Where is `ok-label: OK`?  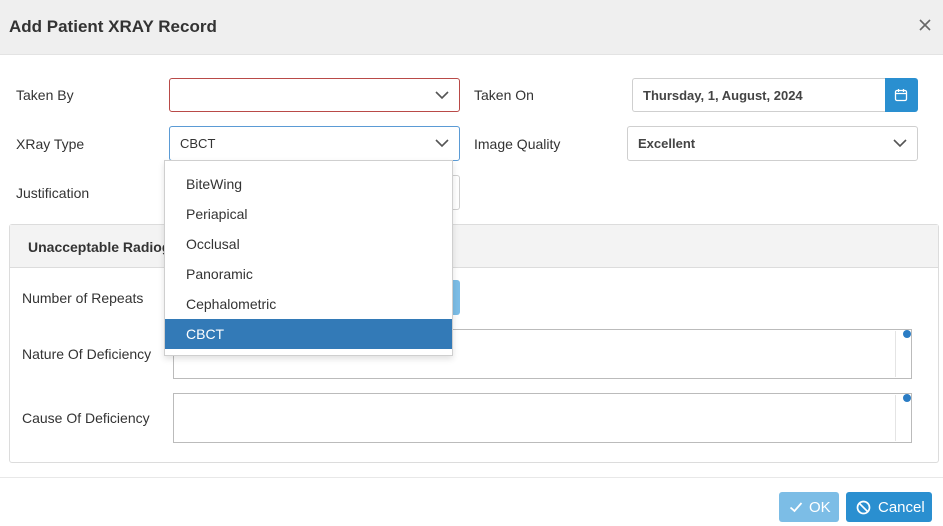
ok-label: OK is located at coordinates (820, 507).